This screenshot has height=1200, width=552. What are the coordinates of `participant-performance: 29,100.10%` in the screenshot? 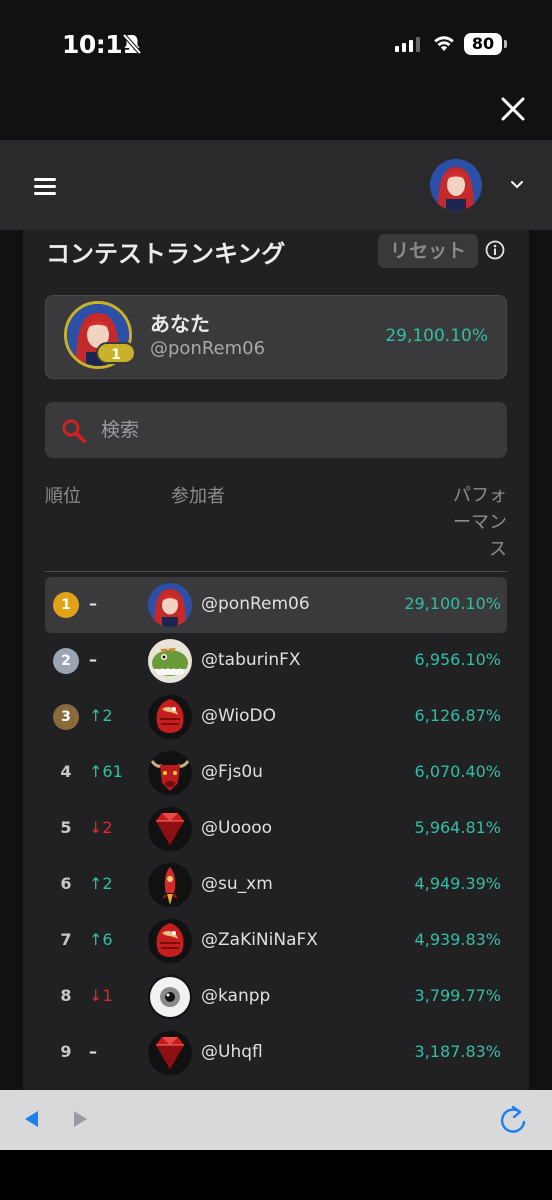 It's located at (452, 603).